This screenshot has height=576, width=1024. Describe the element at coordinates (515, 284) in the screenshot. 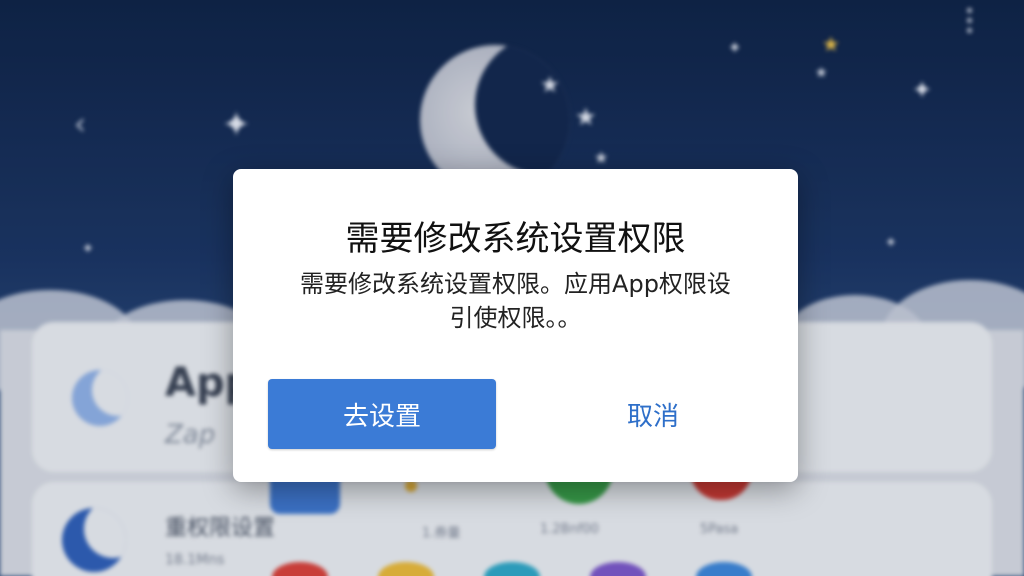

I see `dialog-message-line: 需要修改系统设置权限。应用App权限设` at that location.